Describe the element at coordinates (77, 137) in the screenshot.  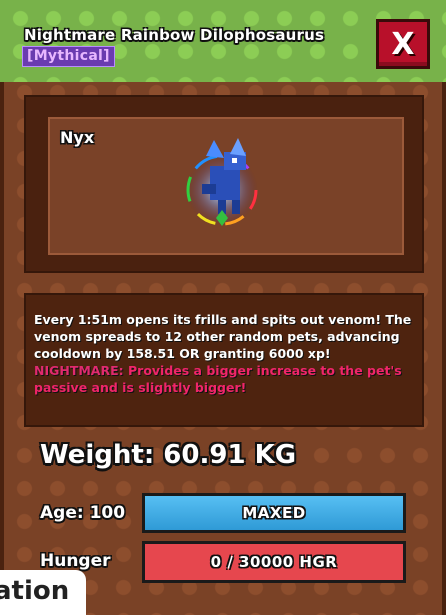
I see `pet-name: Nyx` at that location.